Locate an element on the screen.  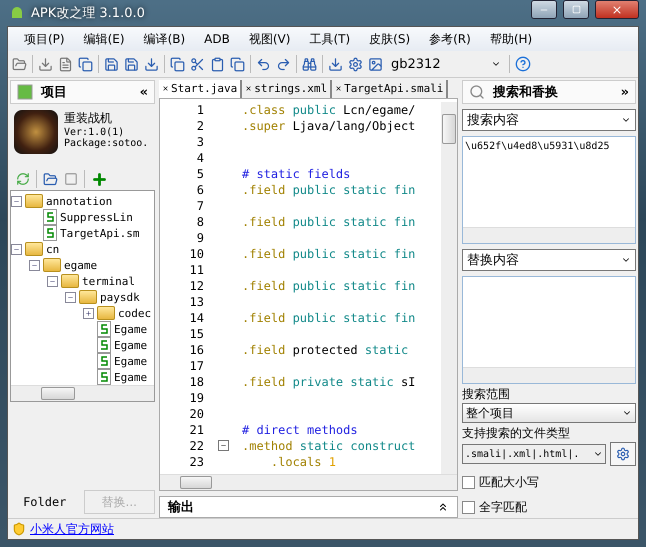
tree-item: annotation is located at coordinates (79, 201).